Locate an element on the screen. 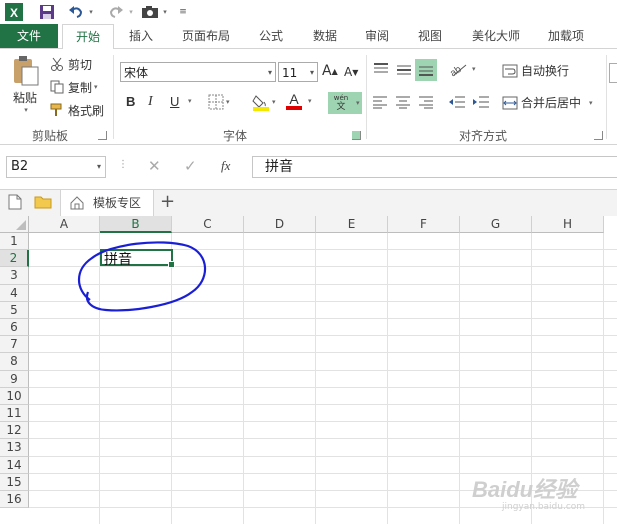 The width and height of the screenshot is (617, 524). font-color-button: A is located at coordinates (294, 101).